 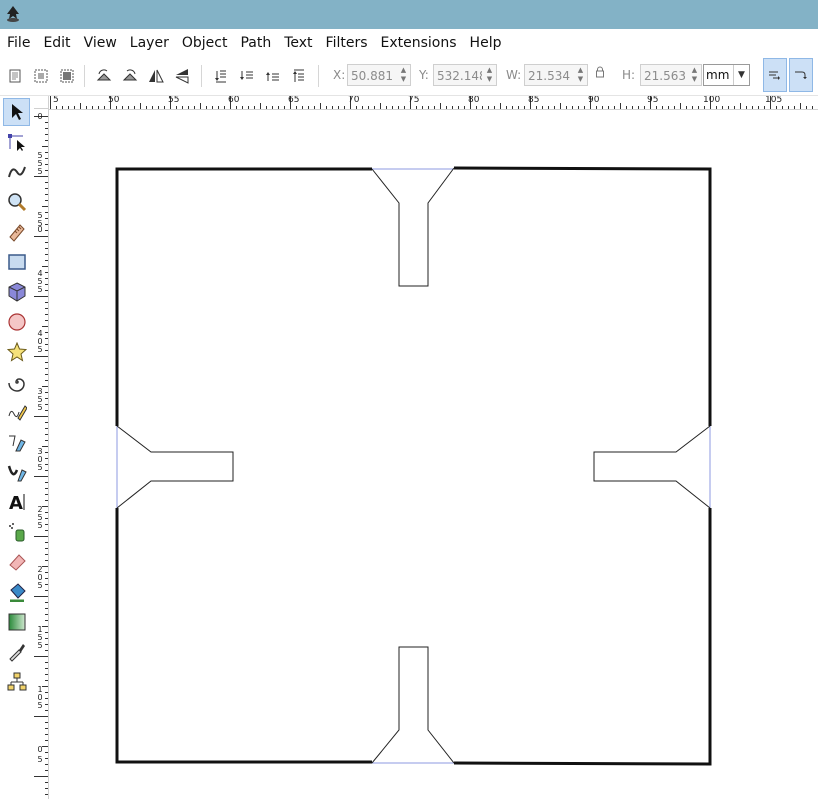 What do you see at coordinates (652, 467) in the screenshot?
I see `right-notch-path` at bounding box center [652, 467].